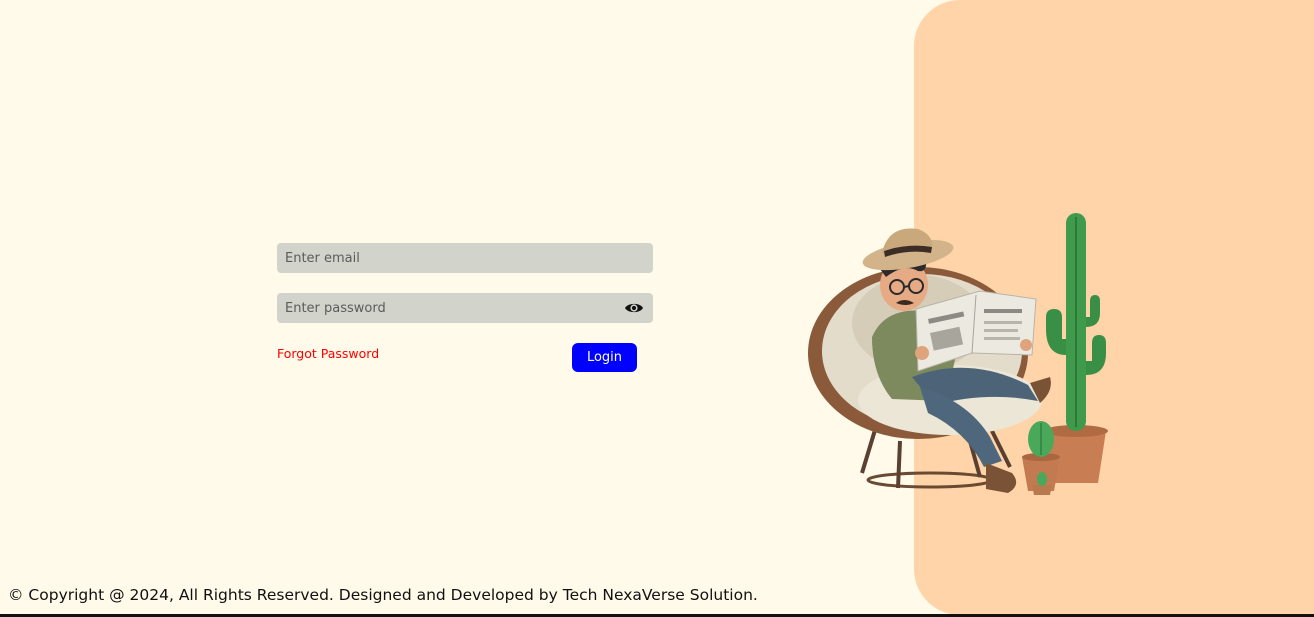 This screenshot has height=617, width=1314. I want to click on eye-icon, so click(634, 308).